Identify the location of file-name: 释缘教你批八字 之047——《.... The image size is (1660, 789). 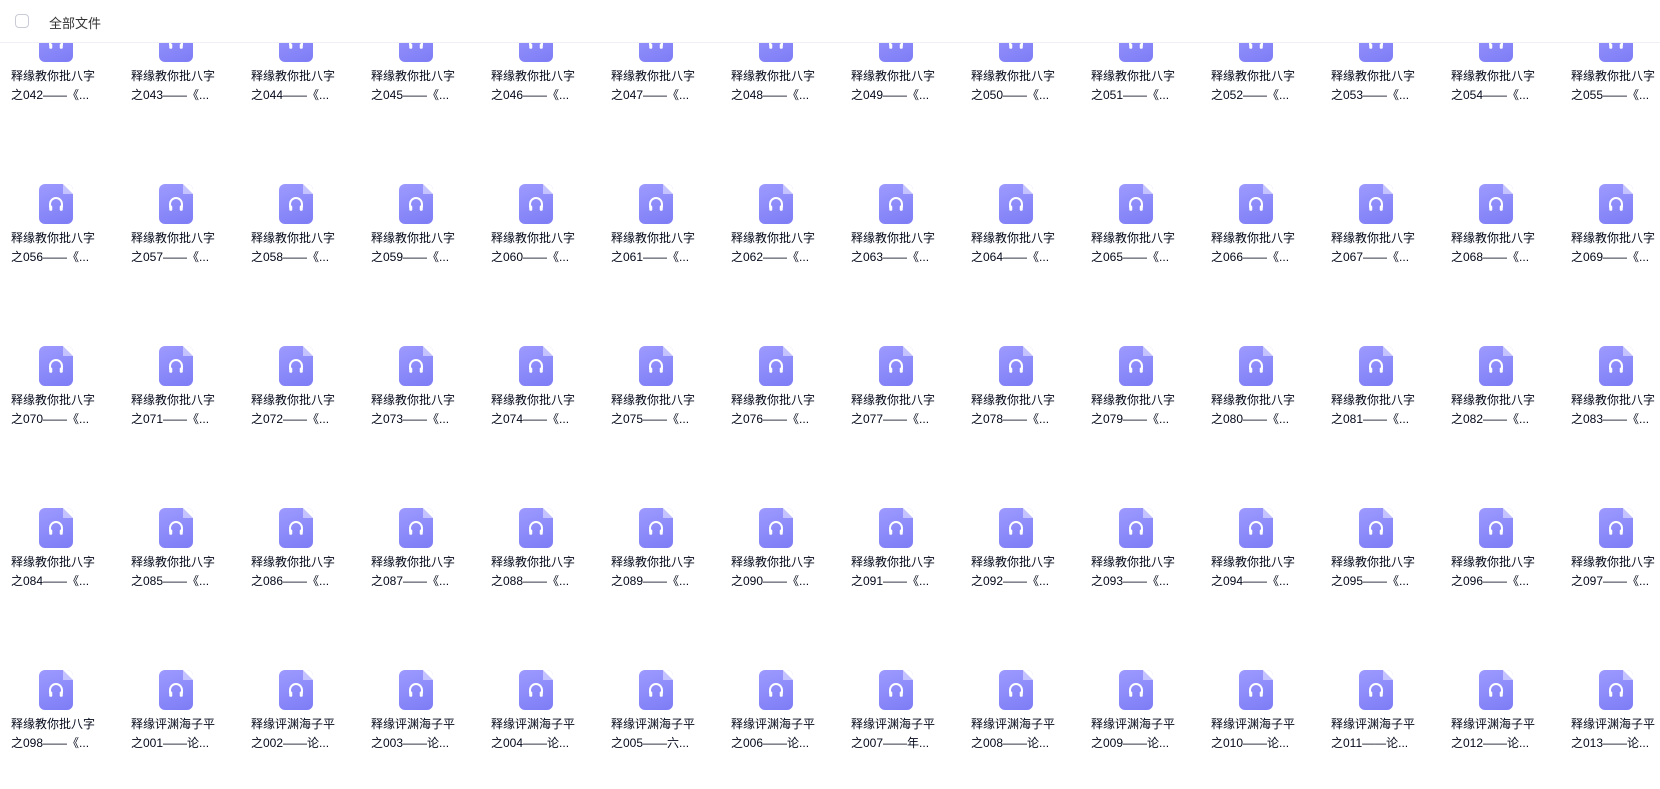
(656, 86).